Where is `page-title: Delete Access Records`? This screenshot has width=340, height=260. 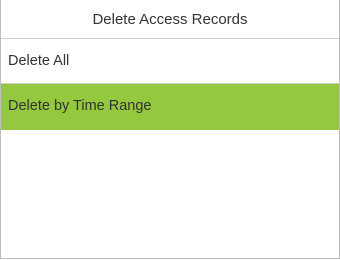
page-title: Delete Access Records is located at coordinates (170, 19).